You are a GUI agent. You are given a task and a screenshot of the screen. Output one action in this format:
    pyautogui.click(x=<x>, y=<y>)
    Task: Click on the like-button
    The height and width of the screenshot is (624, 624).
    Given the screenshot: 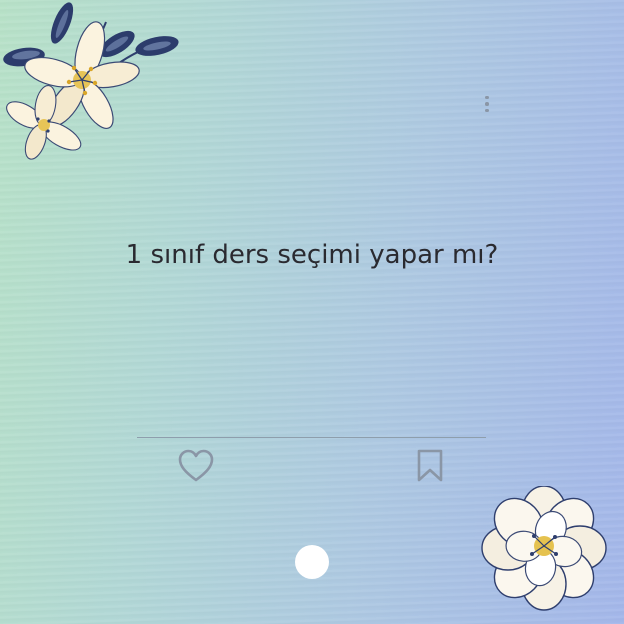 What is the action you would take?
    pyautogui.click(x=196, y=466)
    